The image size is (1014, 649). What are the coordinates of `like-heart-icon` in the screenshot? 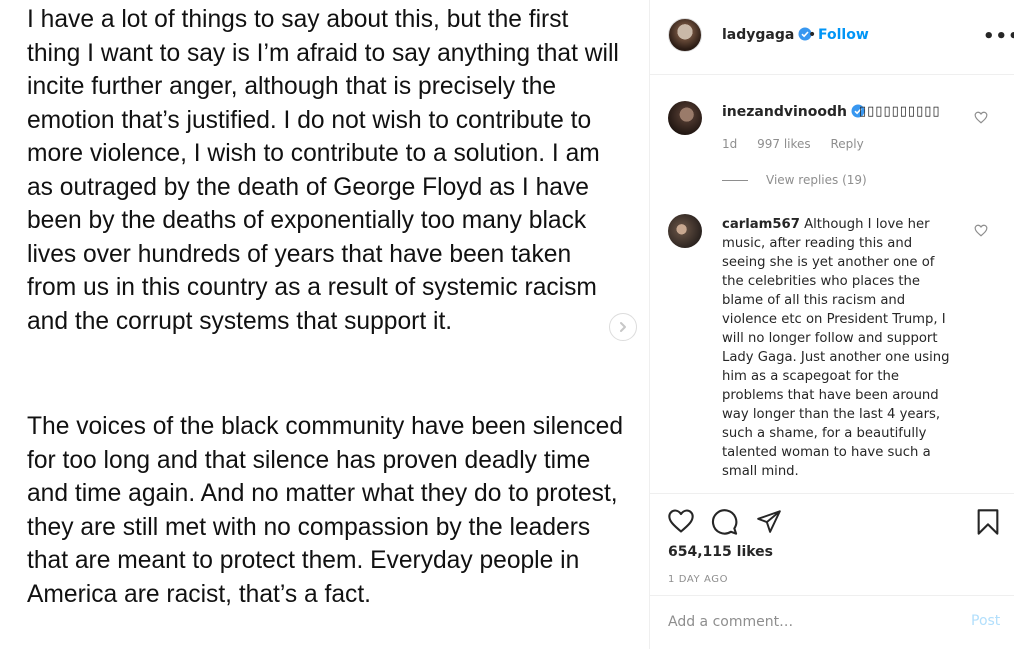 It's located at (681, 521).